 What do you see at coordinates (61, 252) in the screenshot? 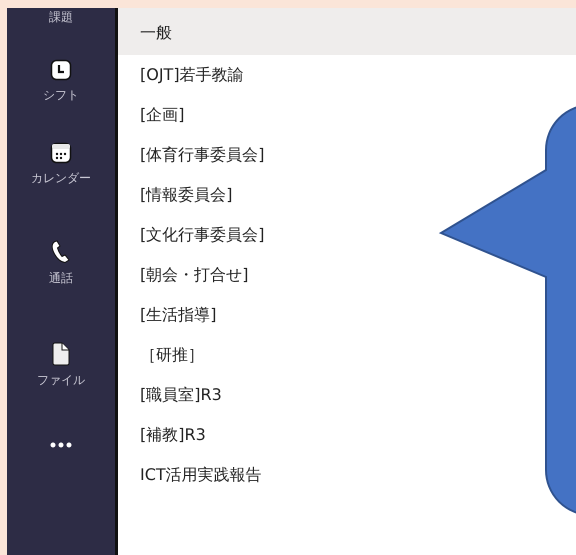
I see `phone-icon` at bounding box center [61, 252].